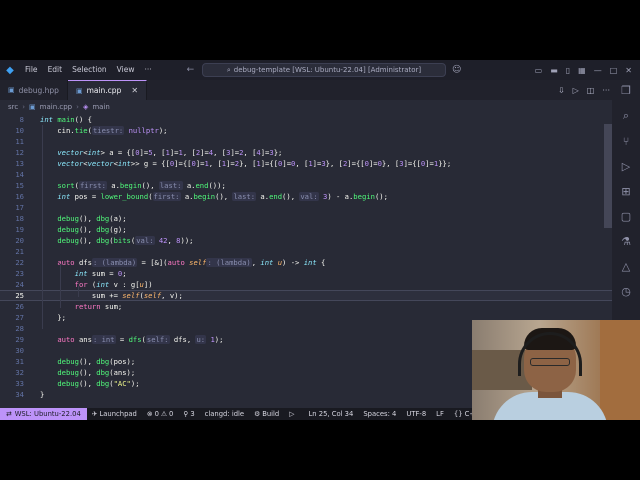 This screenshot has height=480, width=640. Describe the element at coordinates (160, 414) in the screenshot. I see `problems-item: ⊗ 0 ⚠ 0` at that location.